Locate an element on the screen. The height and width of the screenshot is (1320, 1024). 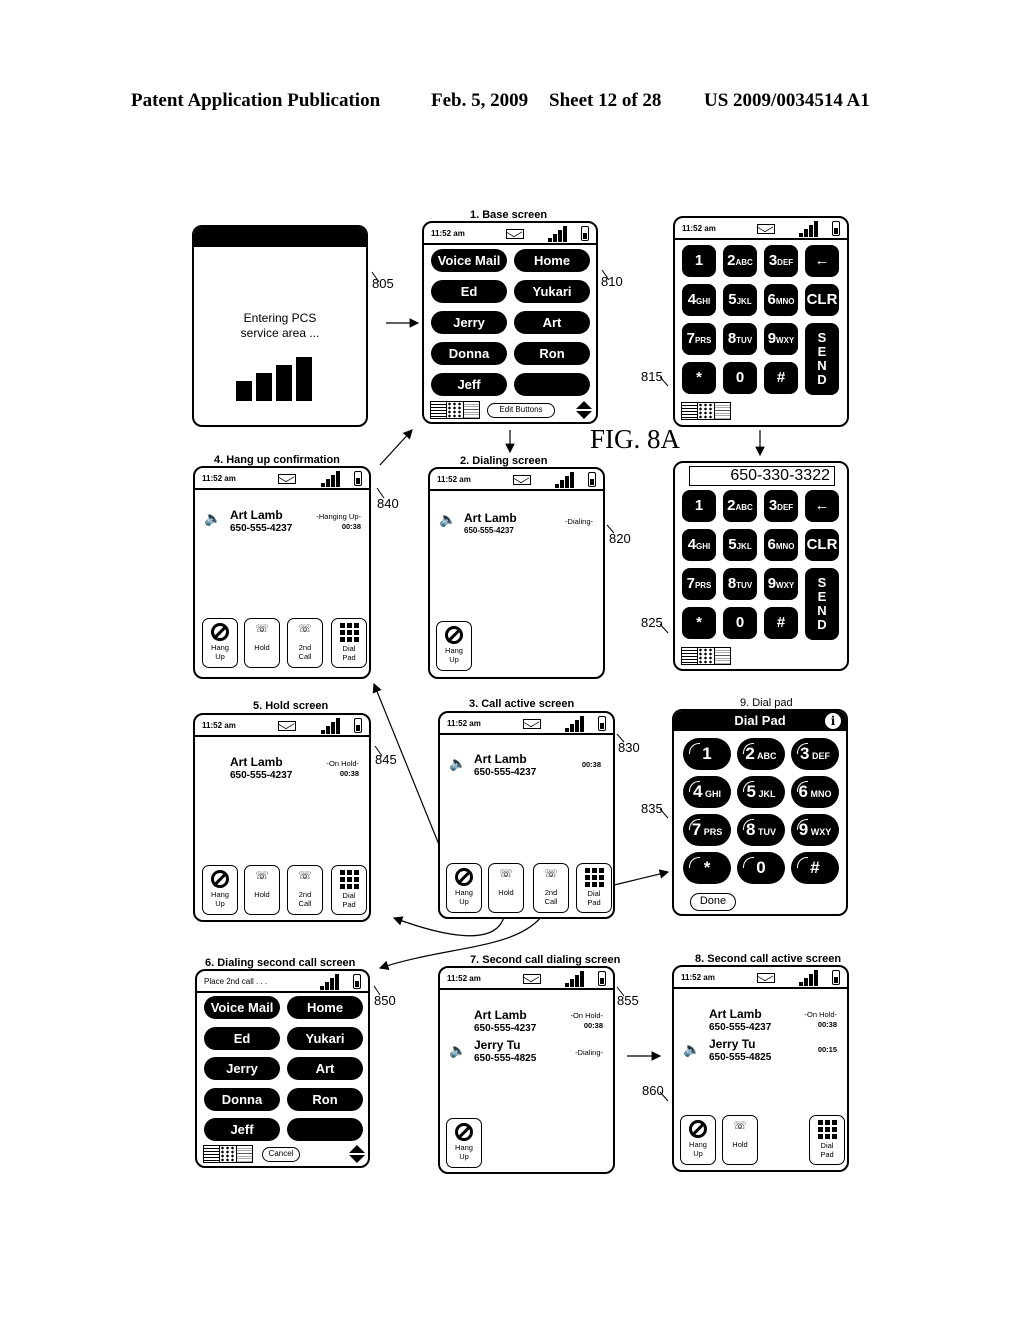
dial-key-8: 8 TUV is located at coordinates (761, 830).